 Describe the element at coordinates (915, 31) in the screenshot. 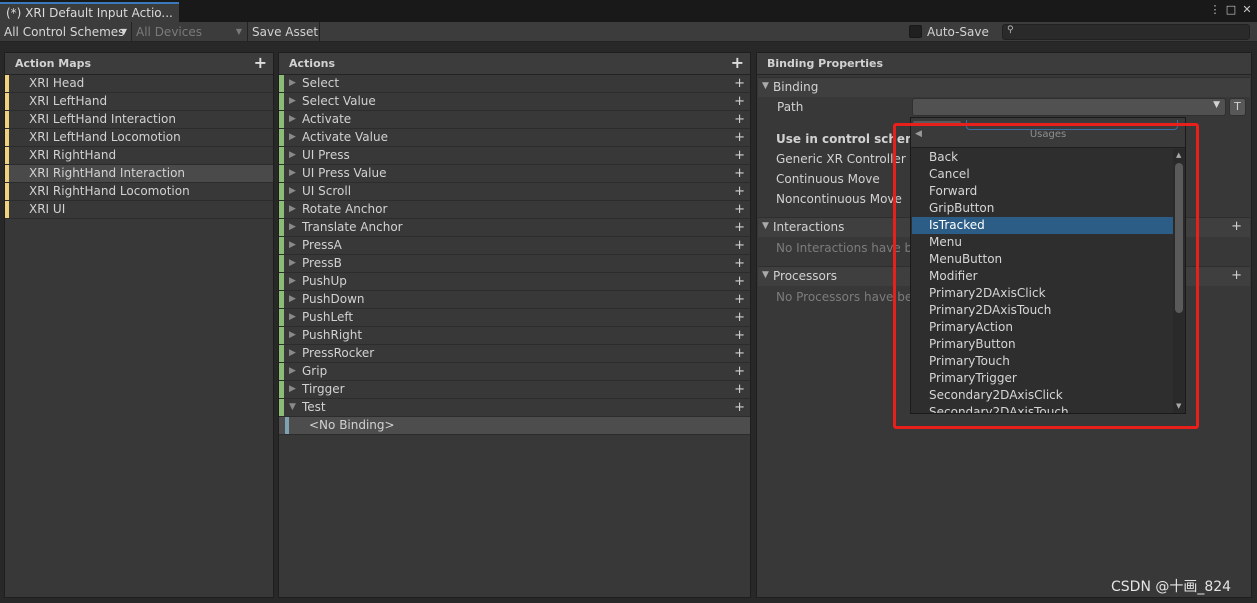

I see `auto-save-checkbox` at that location.